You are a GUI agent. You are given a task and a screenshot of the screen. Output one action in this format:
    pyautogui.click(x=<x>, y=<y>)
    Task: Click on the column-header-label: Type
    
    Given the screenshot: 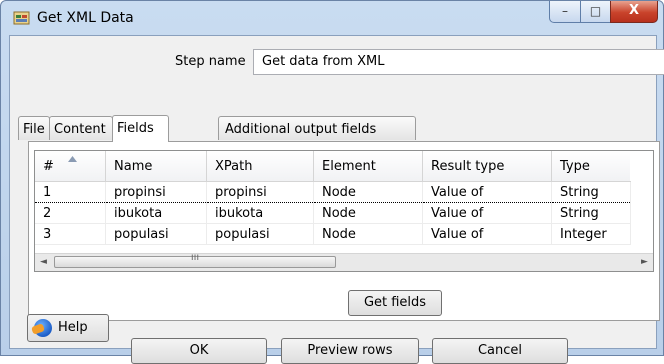 What is the action you would take?
    pyautogui.click(x=575, y=166)
    